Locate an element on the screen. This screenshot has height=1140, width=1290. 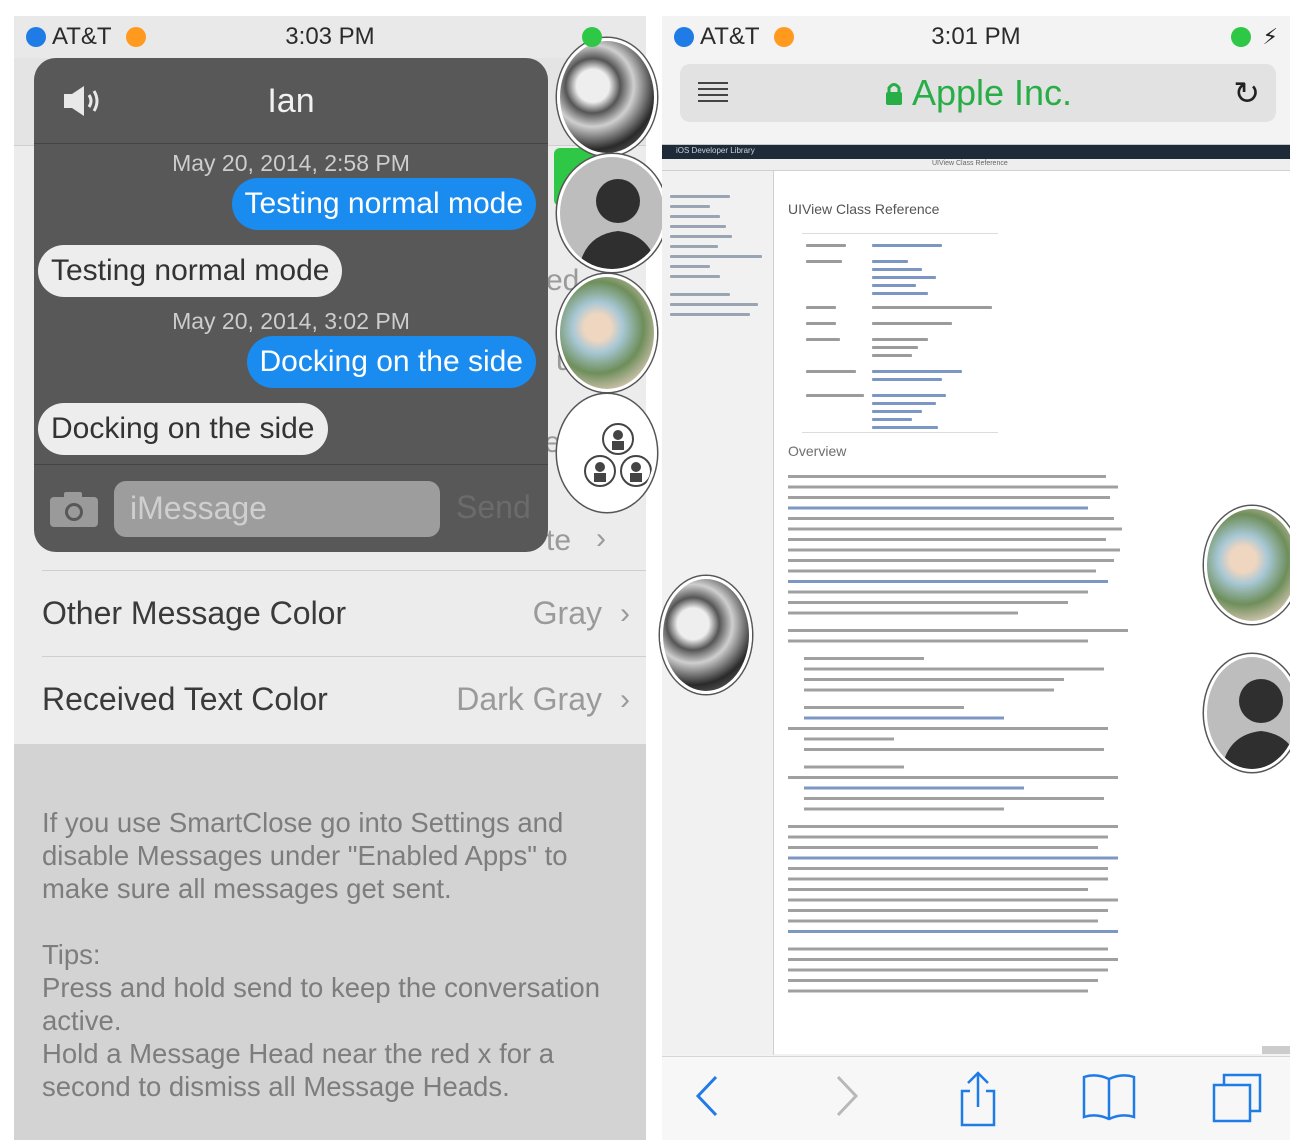
outgoing-message: Testing normal mode is located at coordinates (383, 204).